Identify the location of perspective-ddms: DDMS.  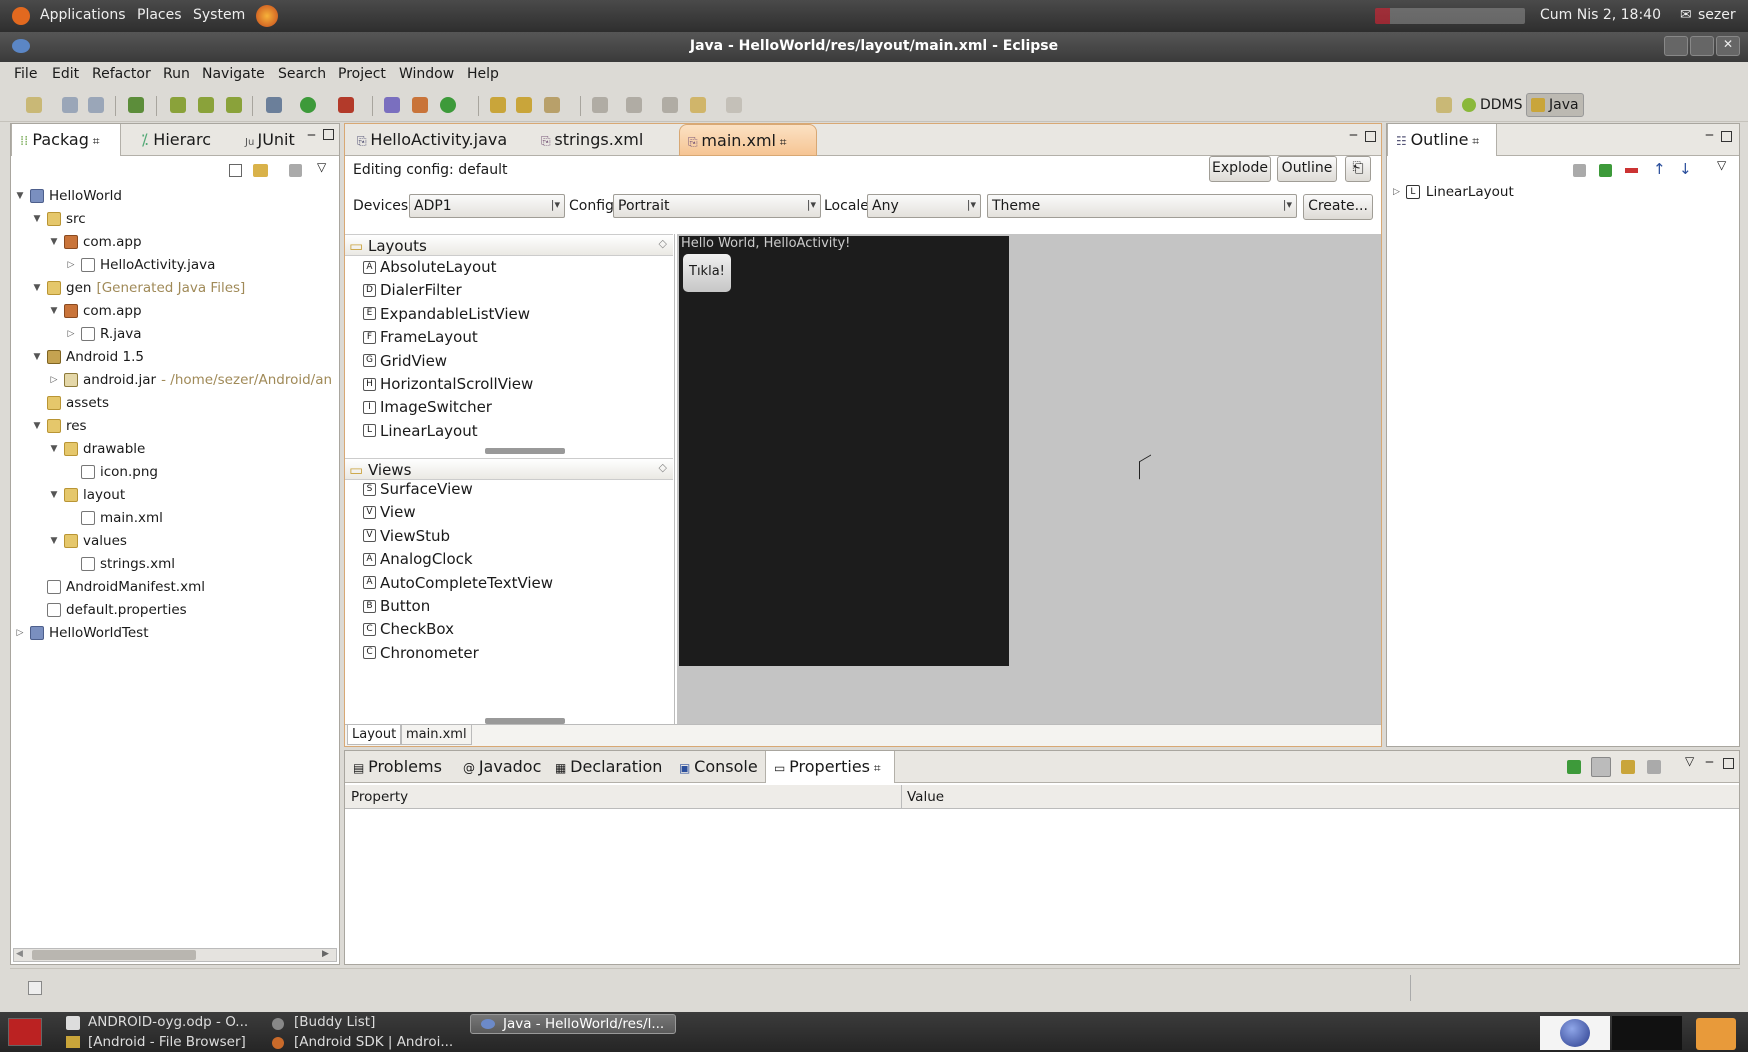
(1492, 105).